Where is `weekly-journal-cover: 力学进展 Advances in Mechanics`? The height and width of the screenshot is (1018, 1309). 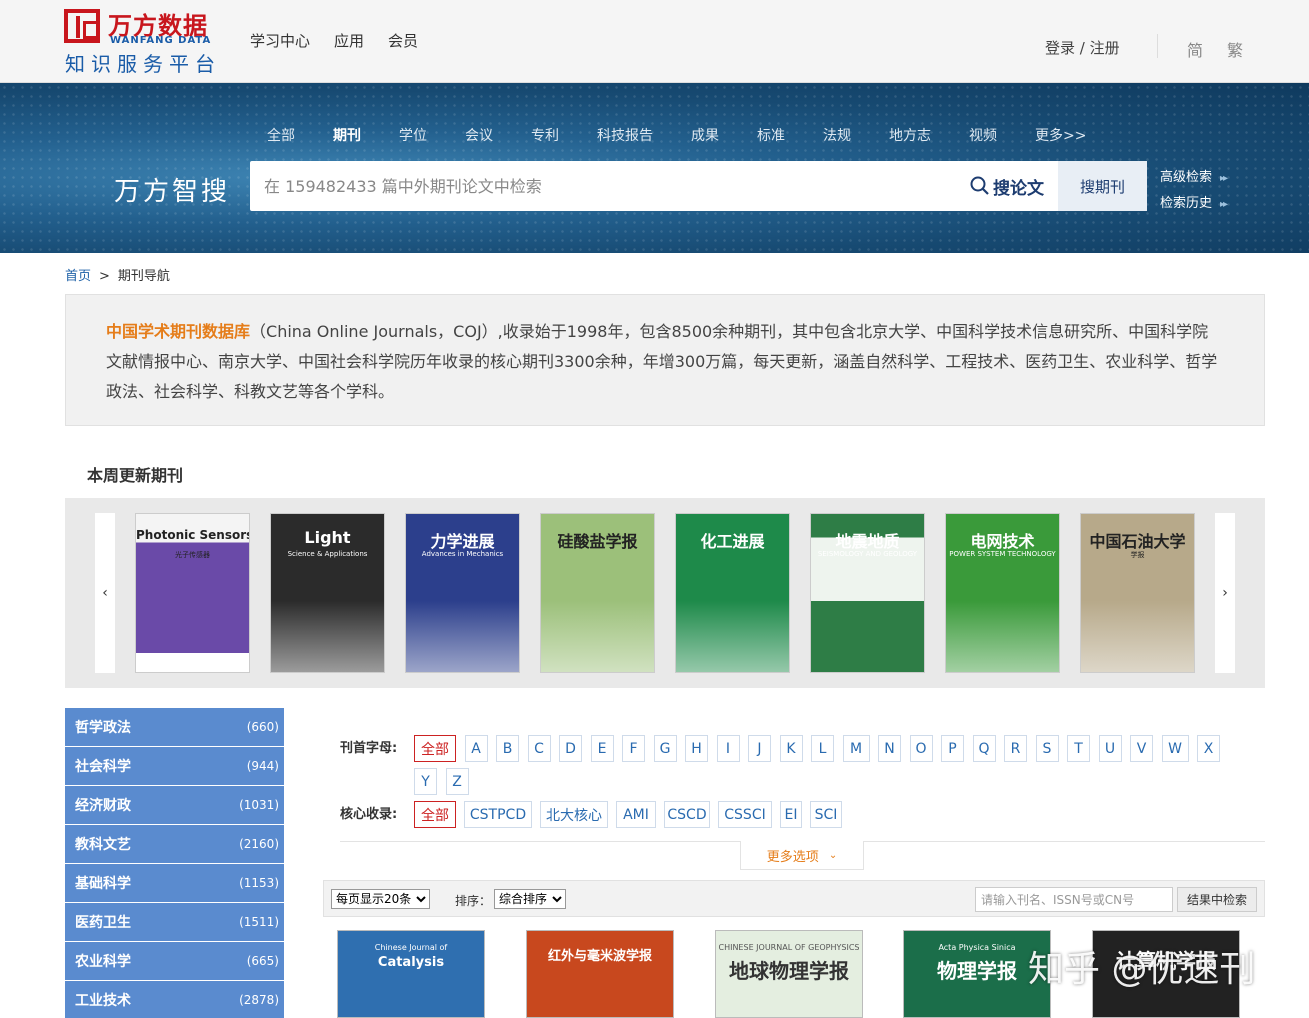 weekly-journal-cover: 力学进展 Advances in Mechanics is located at coordinates (462, 593).